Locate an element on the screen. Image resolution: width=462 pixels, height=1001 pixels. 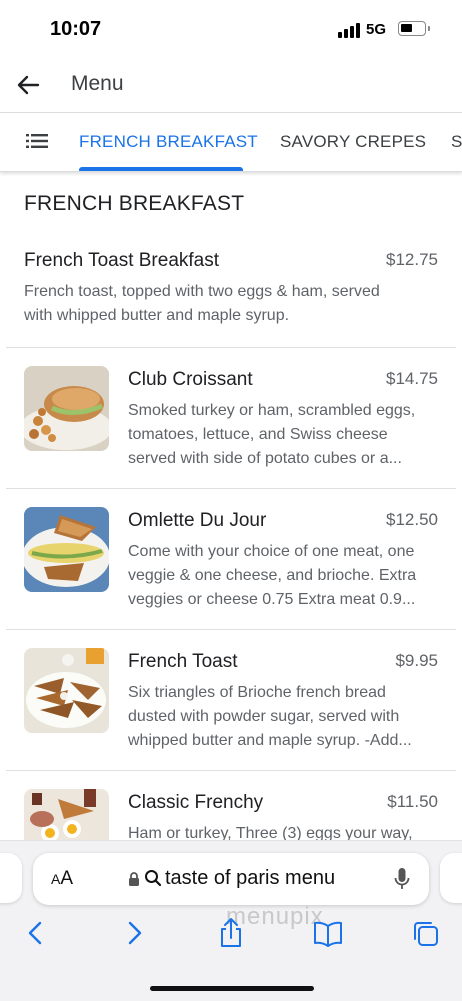
microphone-icon is located at coordinates (402, 879).